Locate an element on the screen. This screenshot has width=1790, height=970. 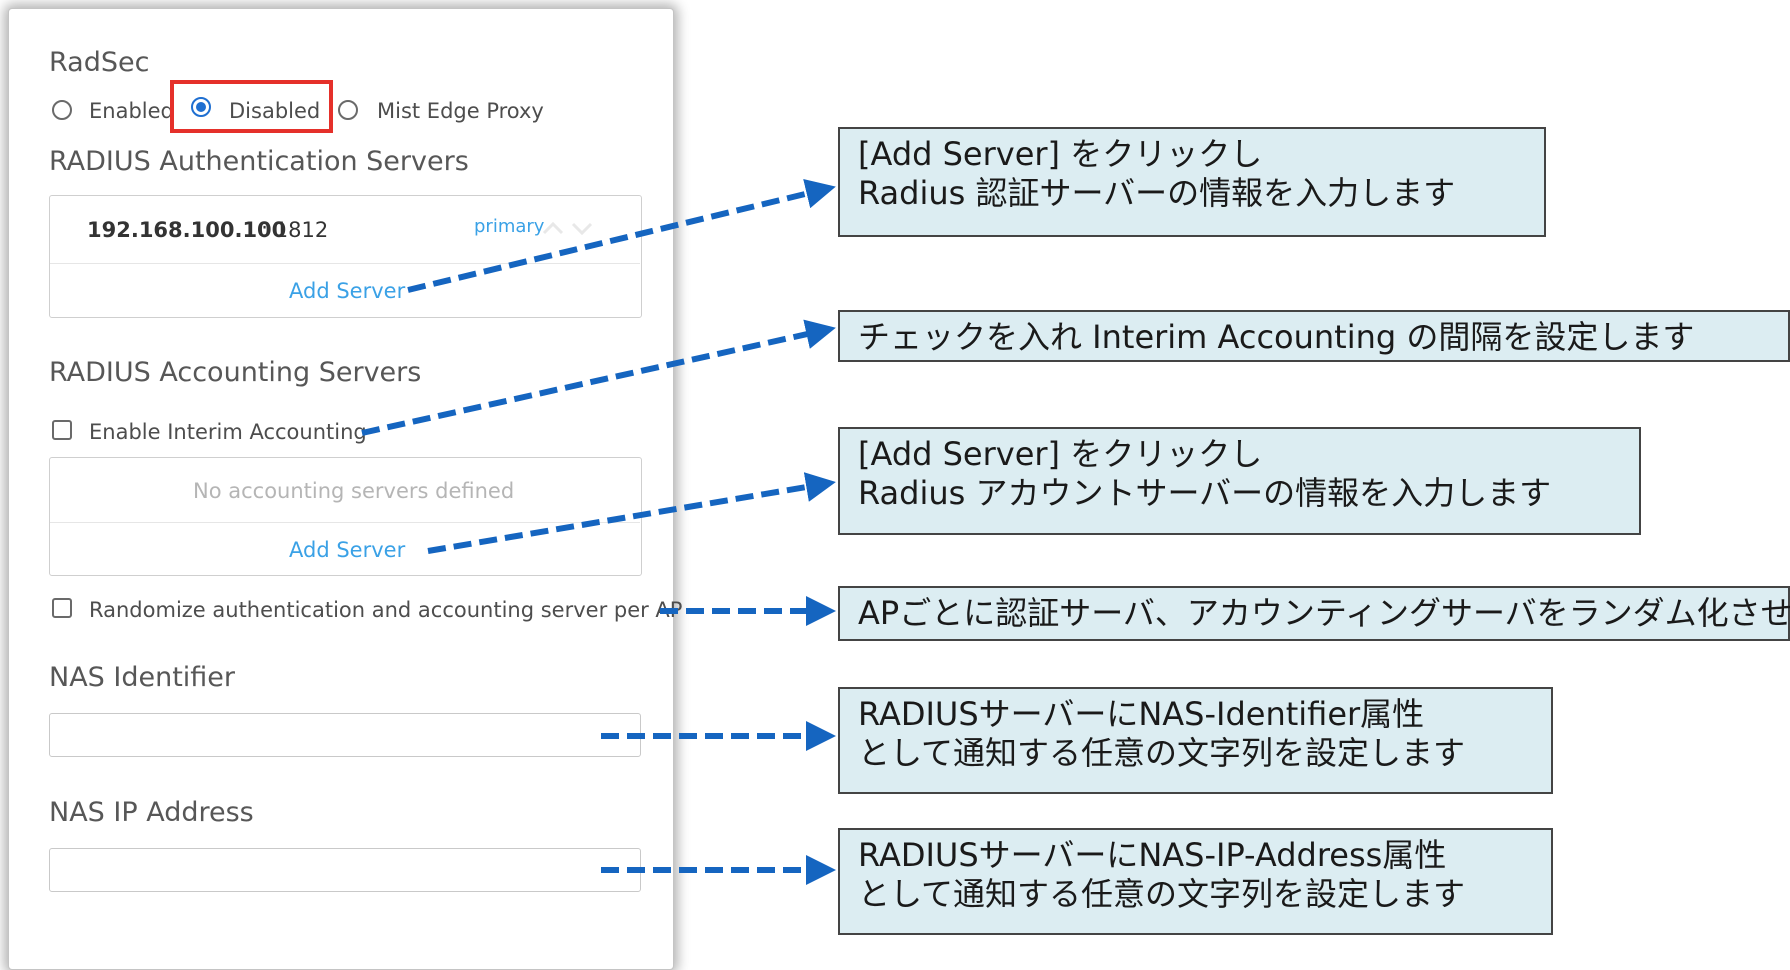
arrow-acct-add-server is located at coordinates (631, 513).